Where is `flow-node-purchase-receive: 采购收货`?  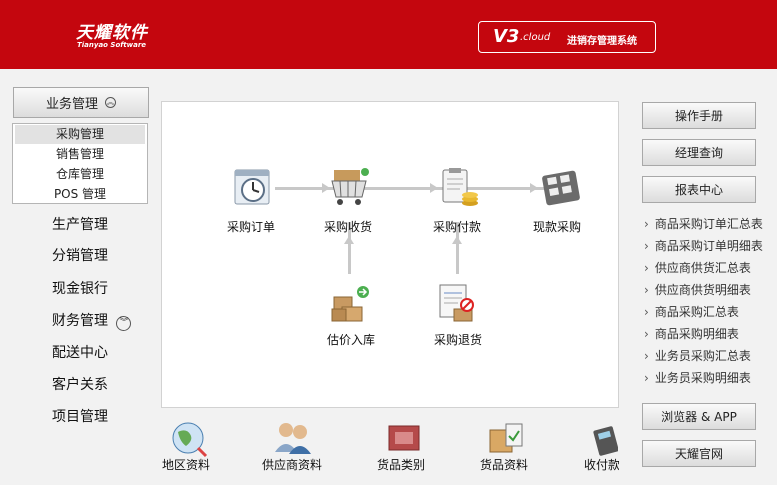
flow-node-purchase-receive: 采购收货 is located at coordinates (348, 226).